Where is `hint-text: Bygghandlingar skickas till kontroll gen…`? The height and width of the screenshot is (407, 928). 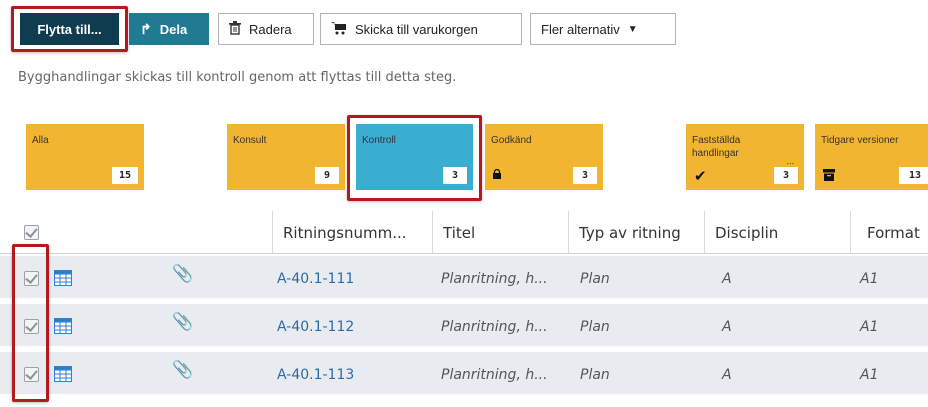
hint-text: Bygghandlingar skickas till kontroll gen… is located at coordinates (237, 77).